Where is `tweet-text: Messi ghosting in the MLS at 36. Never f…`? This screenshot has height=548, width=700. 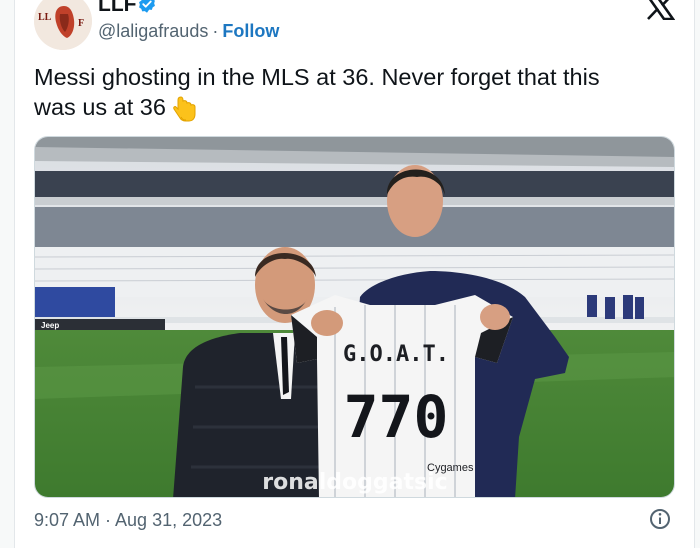
tweet-text: Messi ghosting in the MLS at 36. Never f… is located at coordinates (354, 92).